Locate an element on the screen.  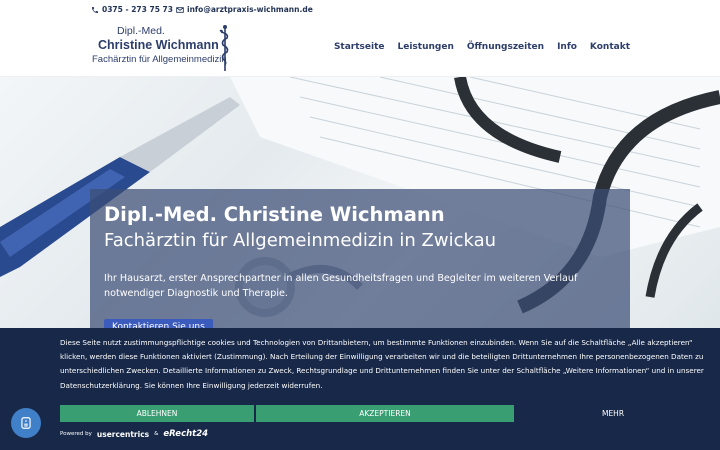
phone-number: 0375 - 273 75 73 is located at coordinates (137, 9).